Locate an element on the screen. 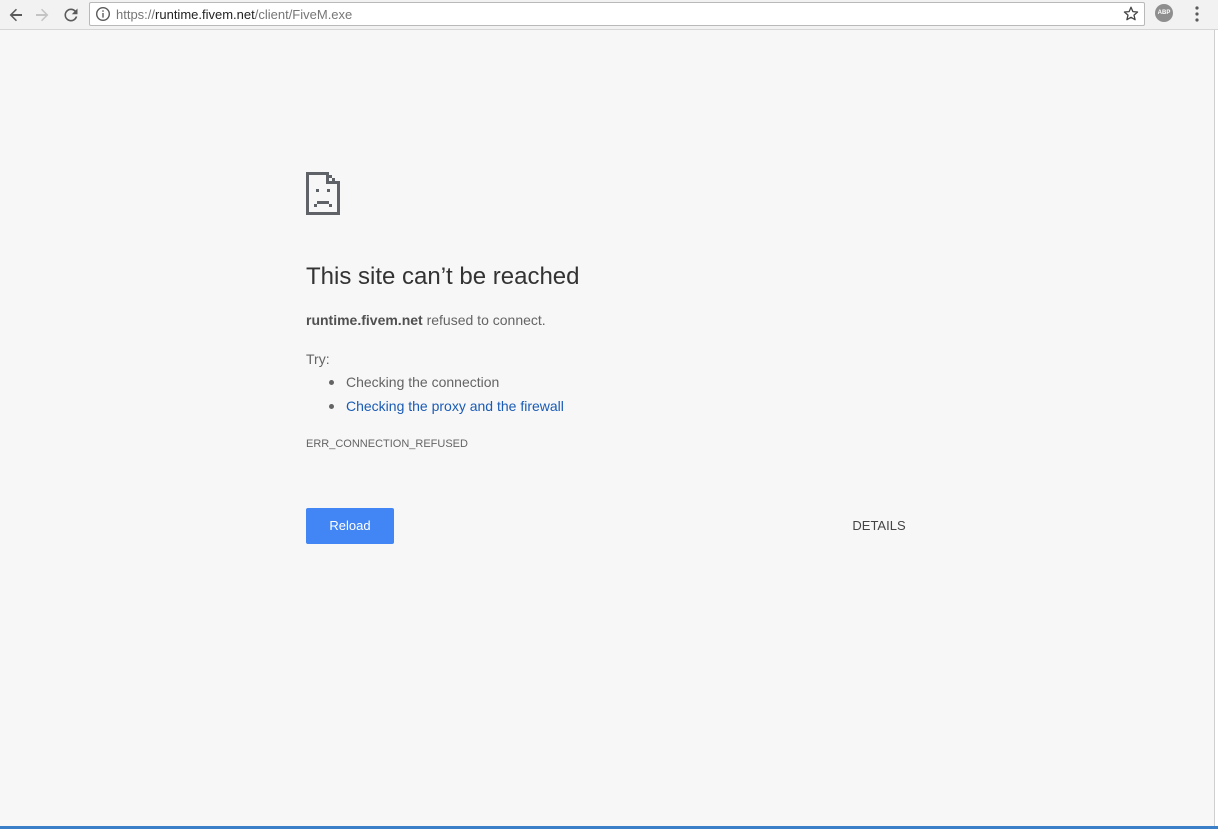  summary-text: refused to connect. is located at coordinates (484, 320).